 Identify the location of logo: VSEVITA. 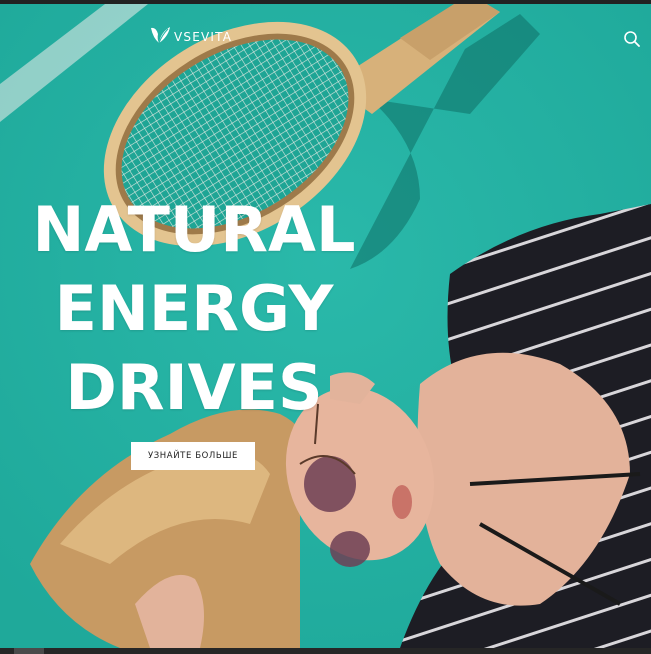
(190, 34).